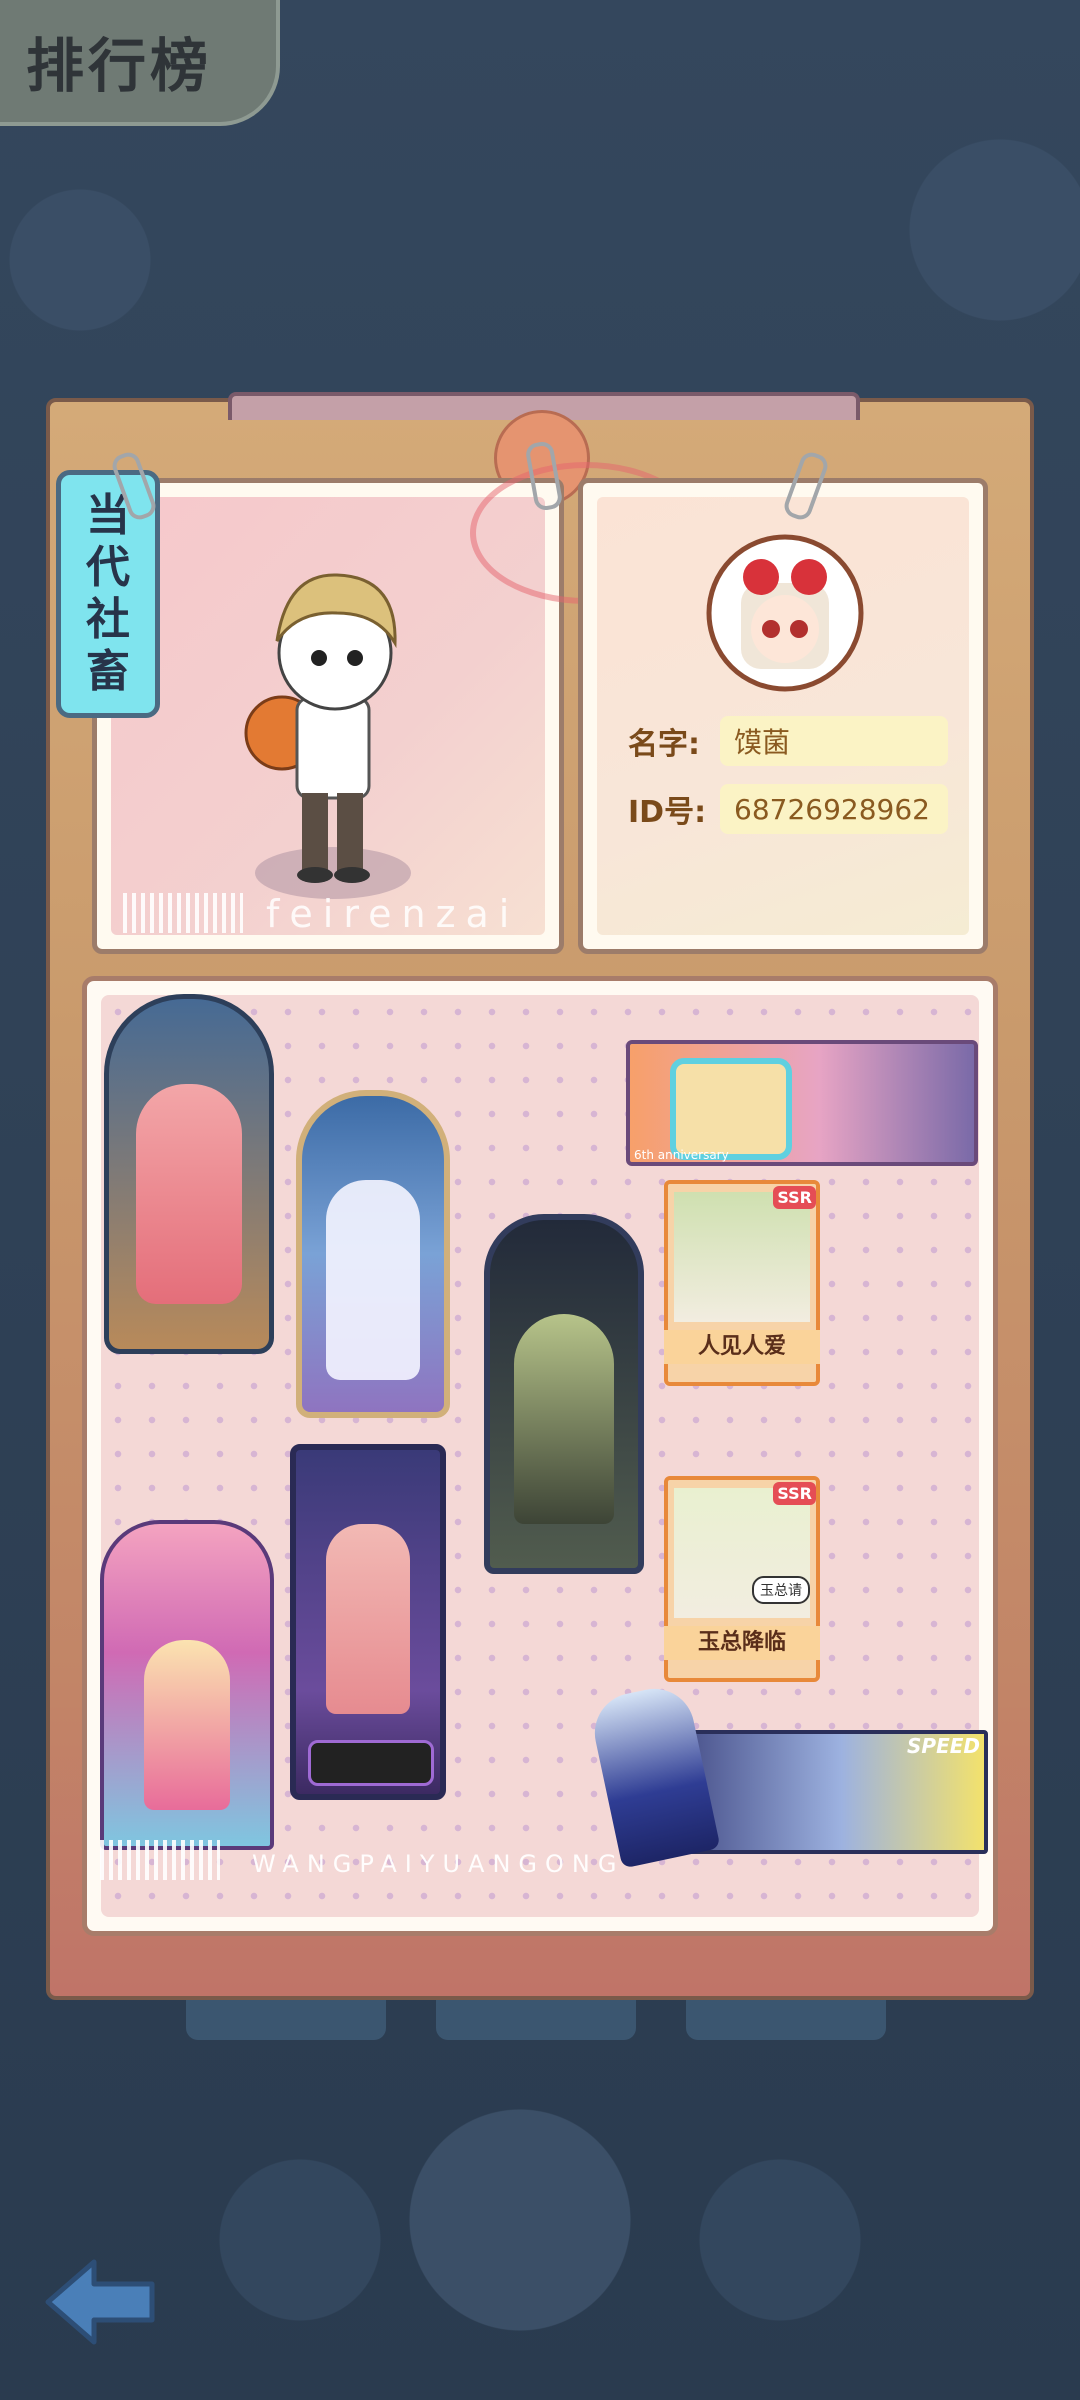 Image resolution: width=1080 pixels, height=2400 pixels. Describe the element at coordinates (100, 2302) in the screenshot. I see `back-arrow-icon` at that location.